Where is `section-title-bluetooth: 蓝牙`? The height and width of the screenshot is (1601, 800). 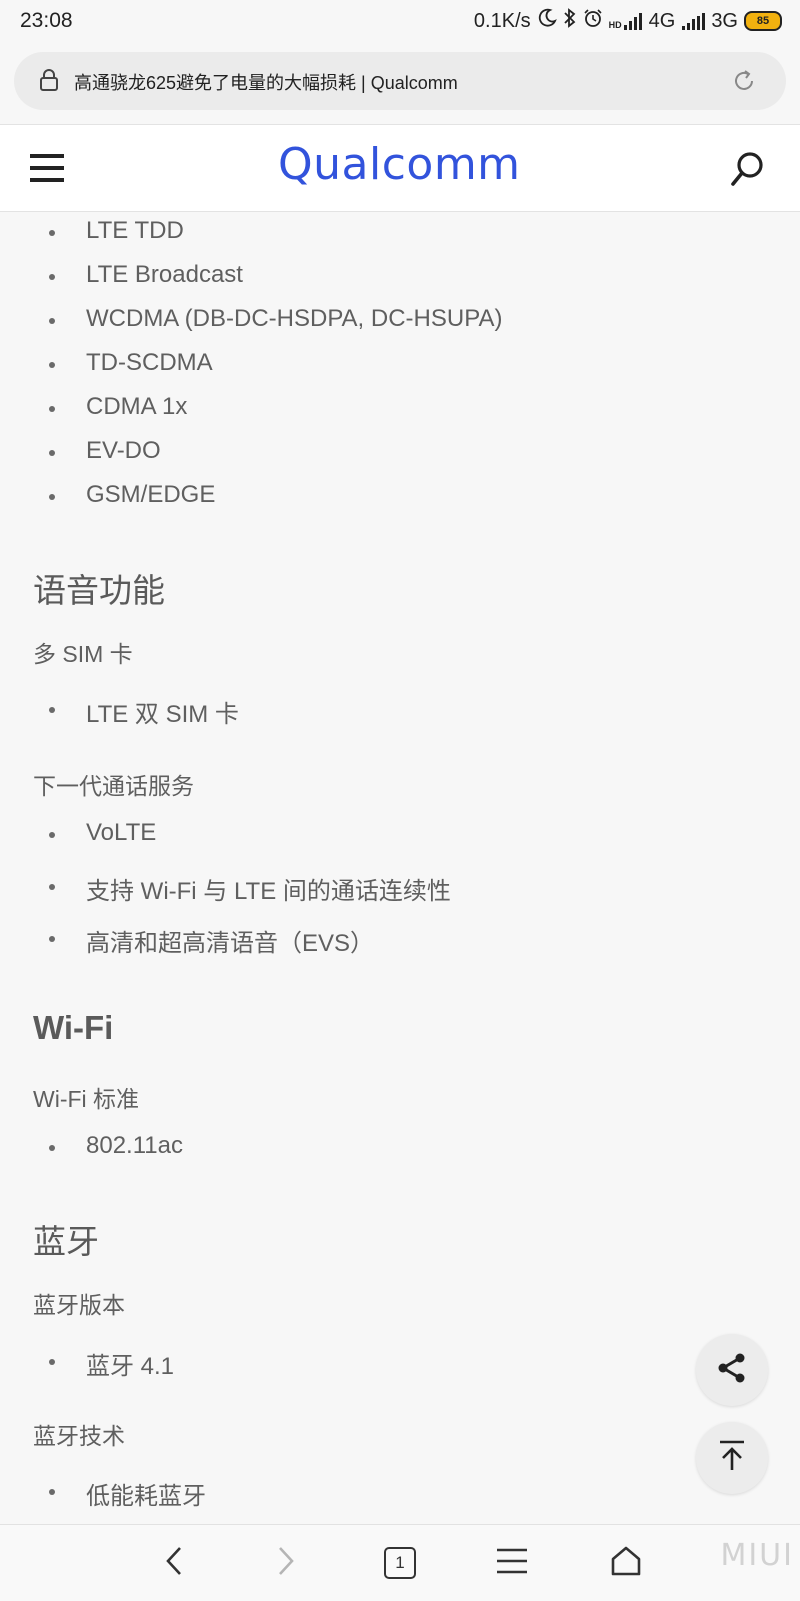 section-title-bluetooth: 蓝牙 is located at coordinates (66, 1241).